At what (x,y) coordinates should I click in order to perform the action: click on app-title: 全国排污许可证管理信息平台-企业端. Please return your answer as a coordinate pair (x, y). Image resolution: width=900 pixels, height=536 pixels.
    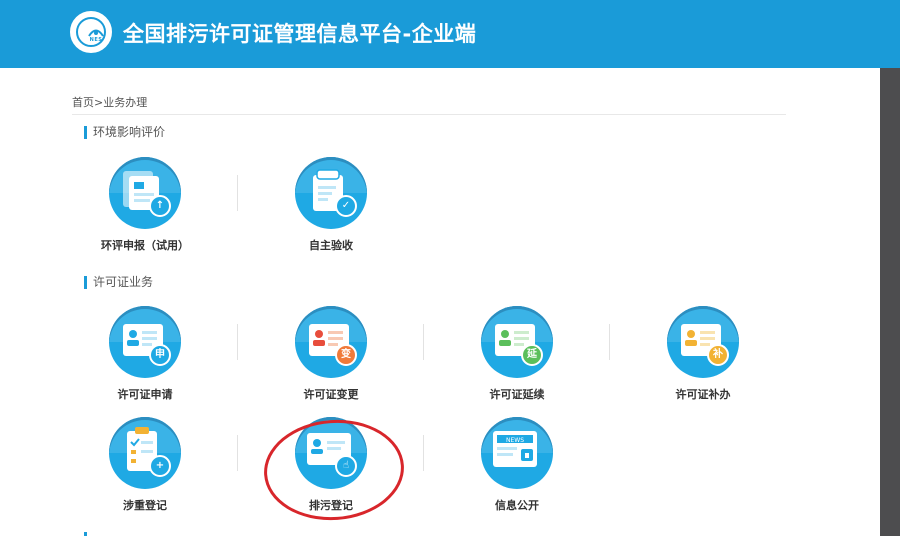
    Looking at the image, I should click on (300, 34).